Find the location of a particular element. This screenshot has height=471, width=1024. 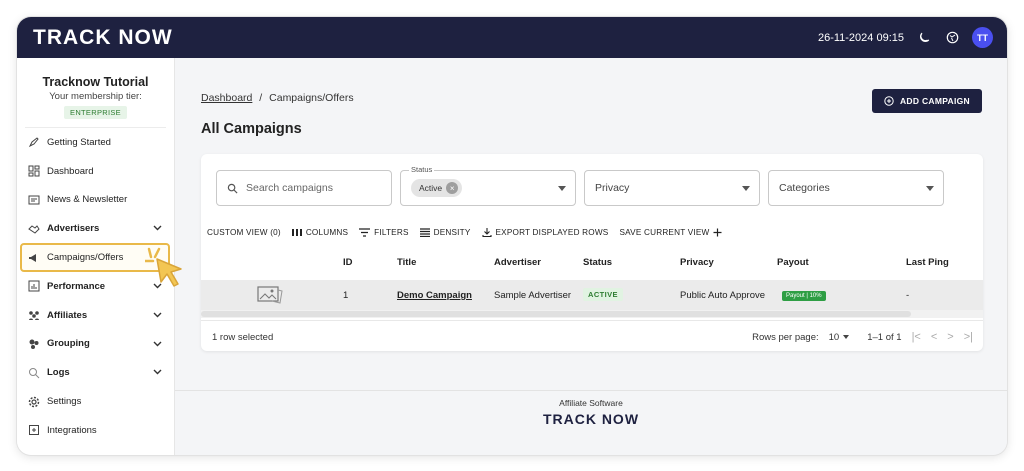

app-logo: TRACK NOW is located at coordinates (103, 38).